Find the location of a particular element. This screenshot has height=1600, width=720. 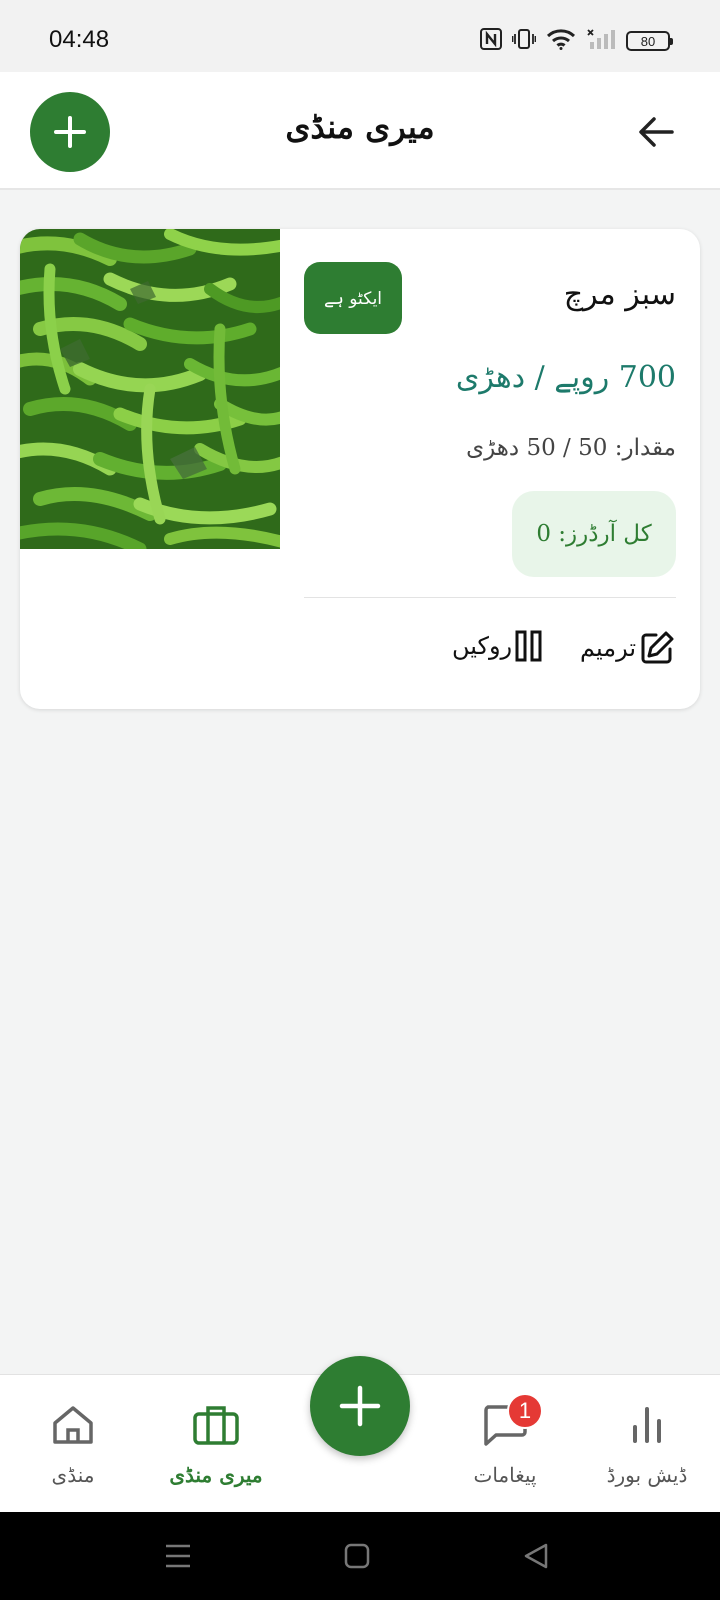

vibrate-icon is located at coordinates (524, 41).